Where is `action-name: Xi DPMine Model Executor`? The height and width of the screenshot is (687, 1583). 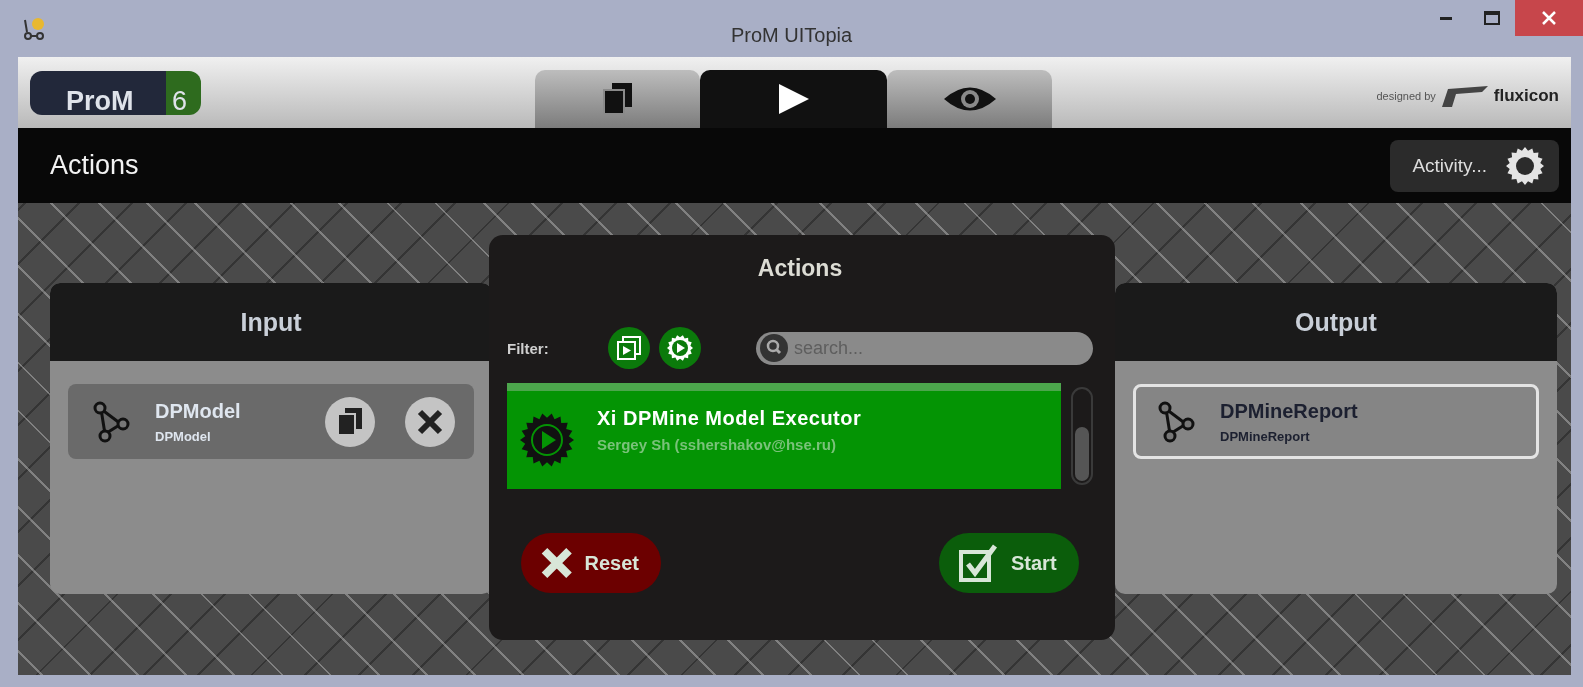
action-name: Xi DPMine Model Executor is located at coordinates (729, 418).